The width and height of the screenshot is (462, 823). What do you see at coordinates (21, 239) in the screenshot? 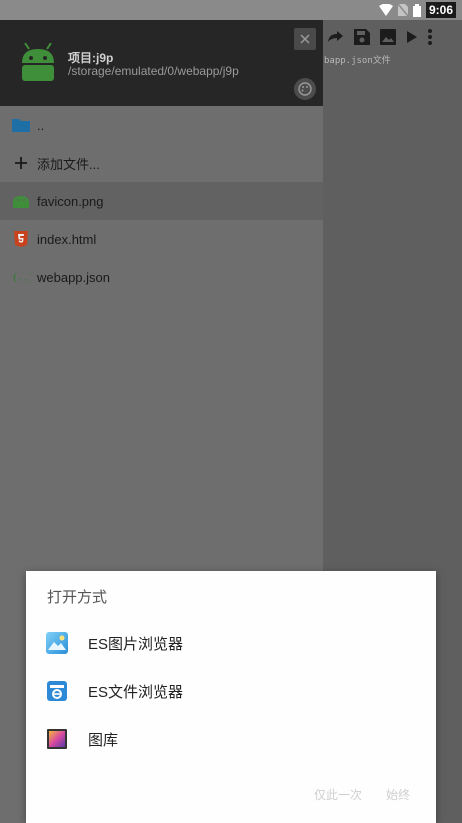
I see `html5-icon` at bounding box center [21, 239].